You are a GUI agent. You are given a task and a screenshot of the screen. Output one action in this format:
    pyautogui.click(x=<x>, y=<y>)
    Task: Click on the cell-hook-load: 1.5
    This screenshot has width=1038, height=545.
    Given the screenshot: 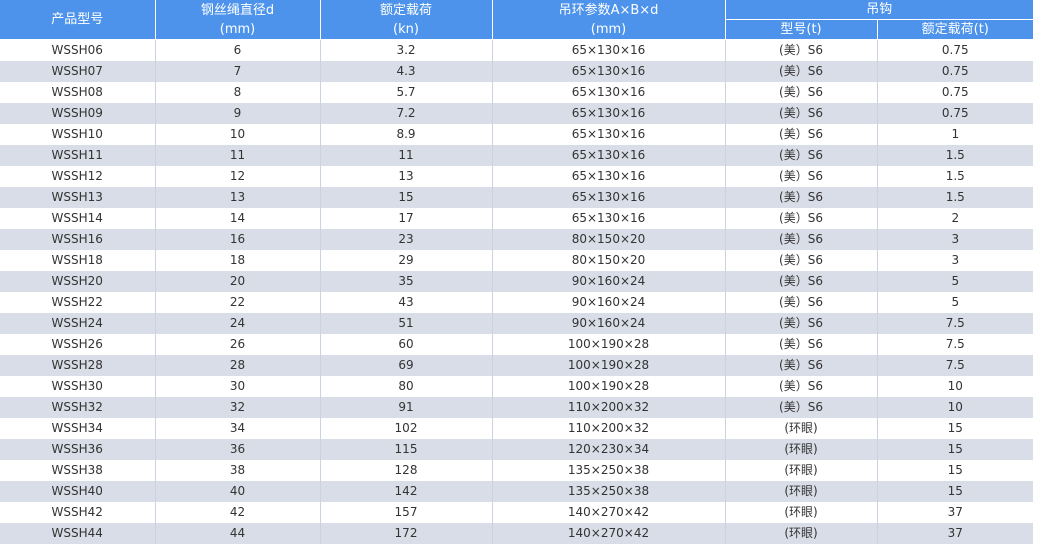 What is the action you would take?
    pyautogui.click(x=955, y=197)
    